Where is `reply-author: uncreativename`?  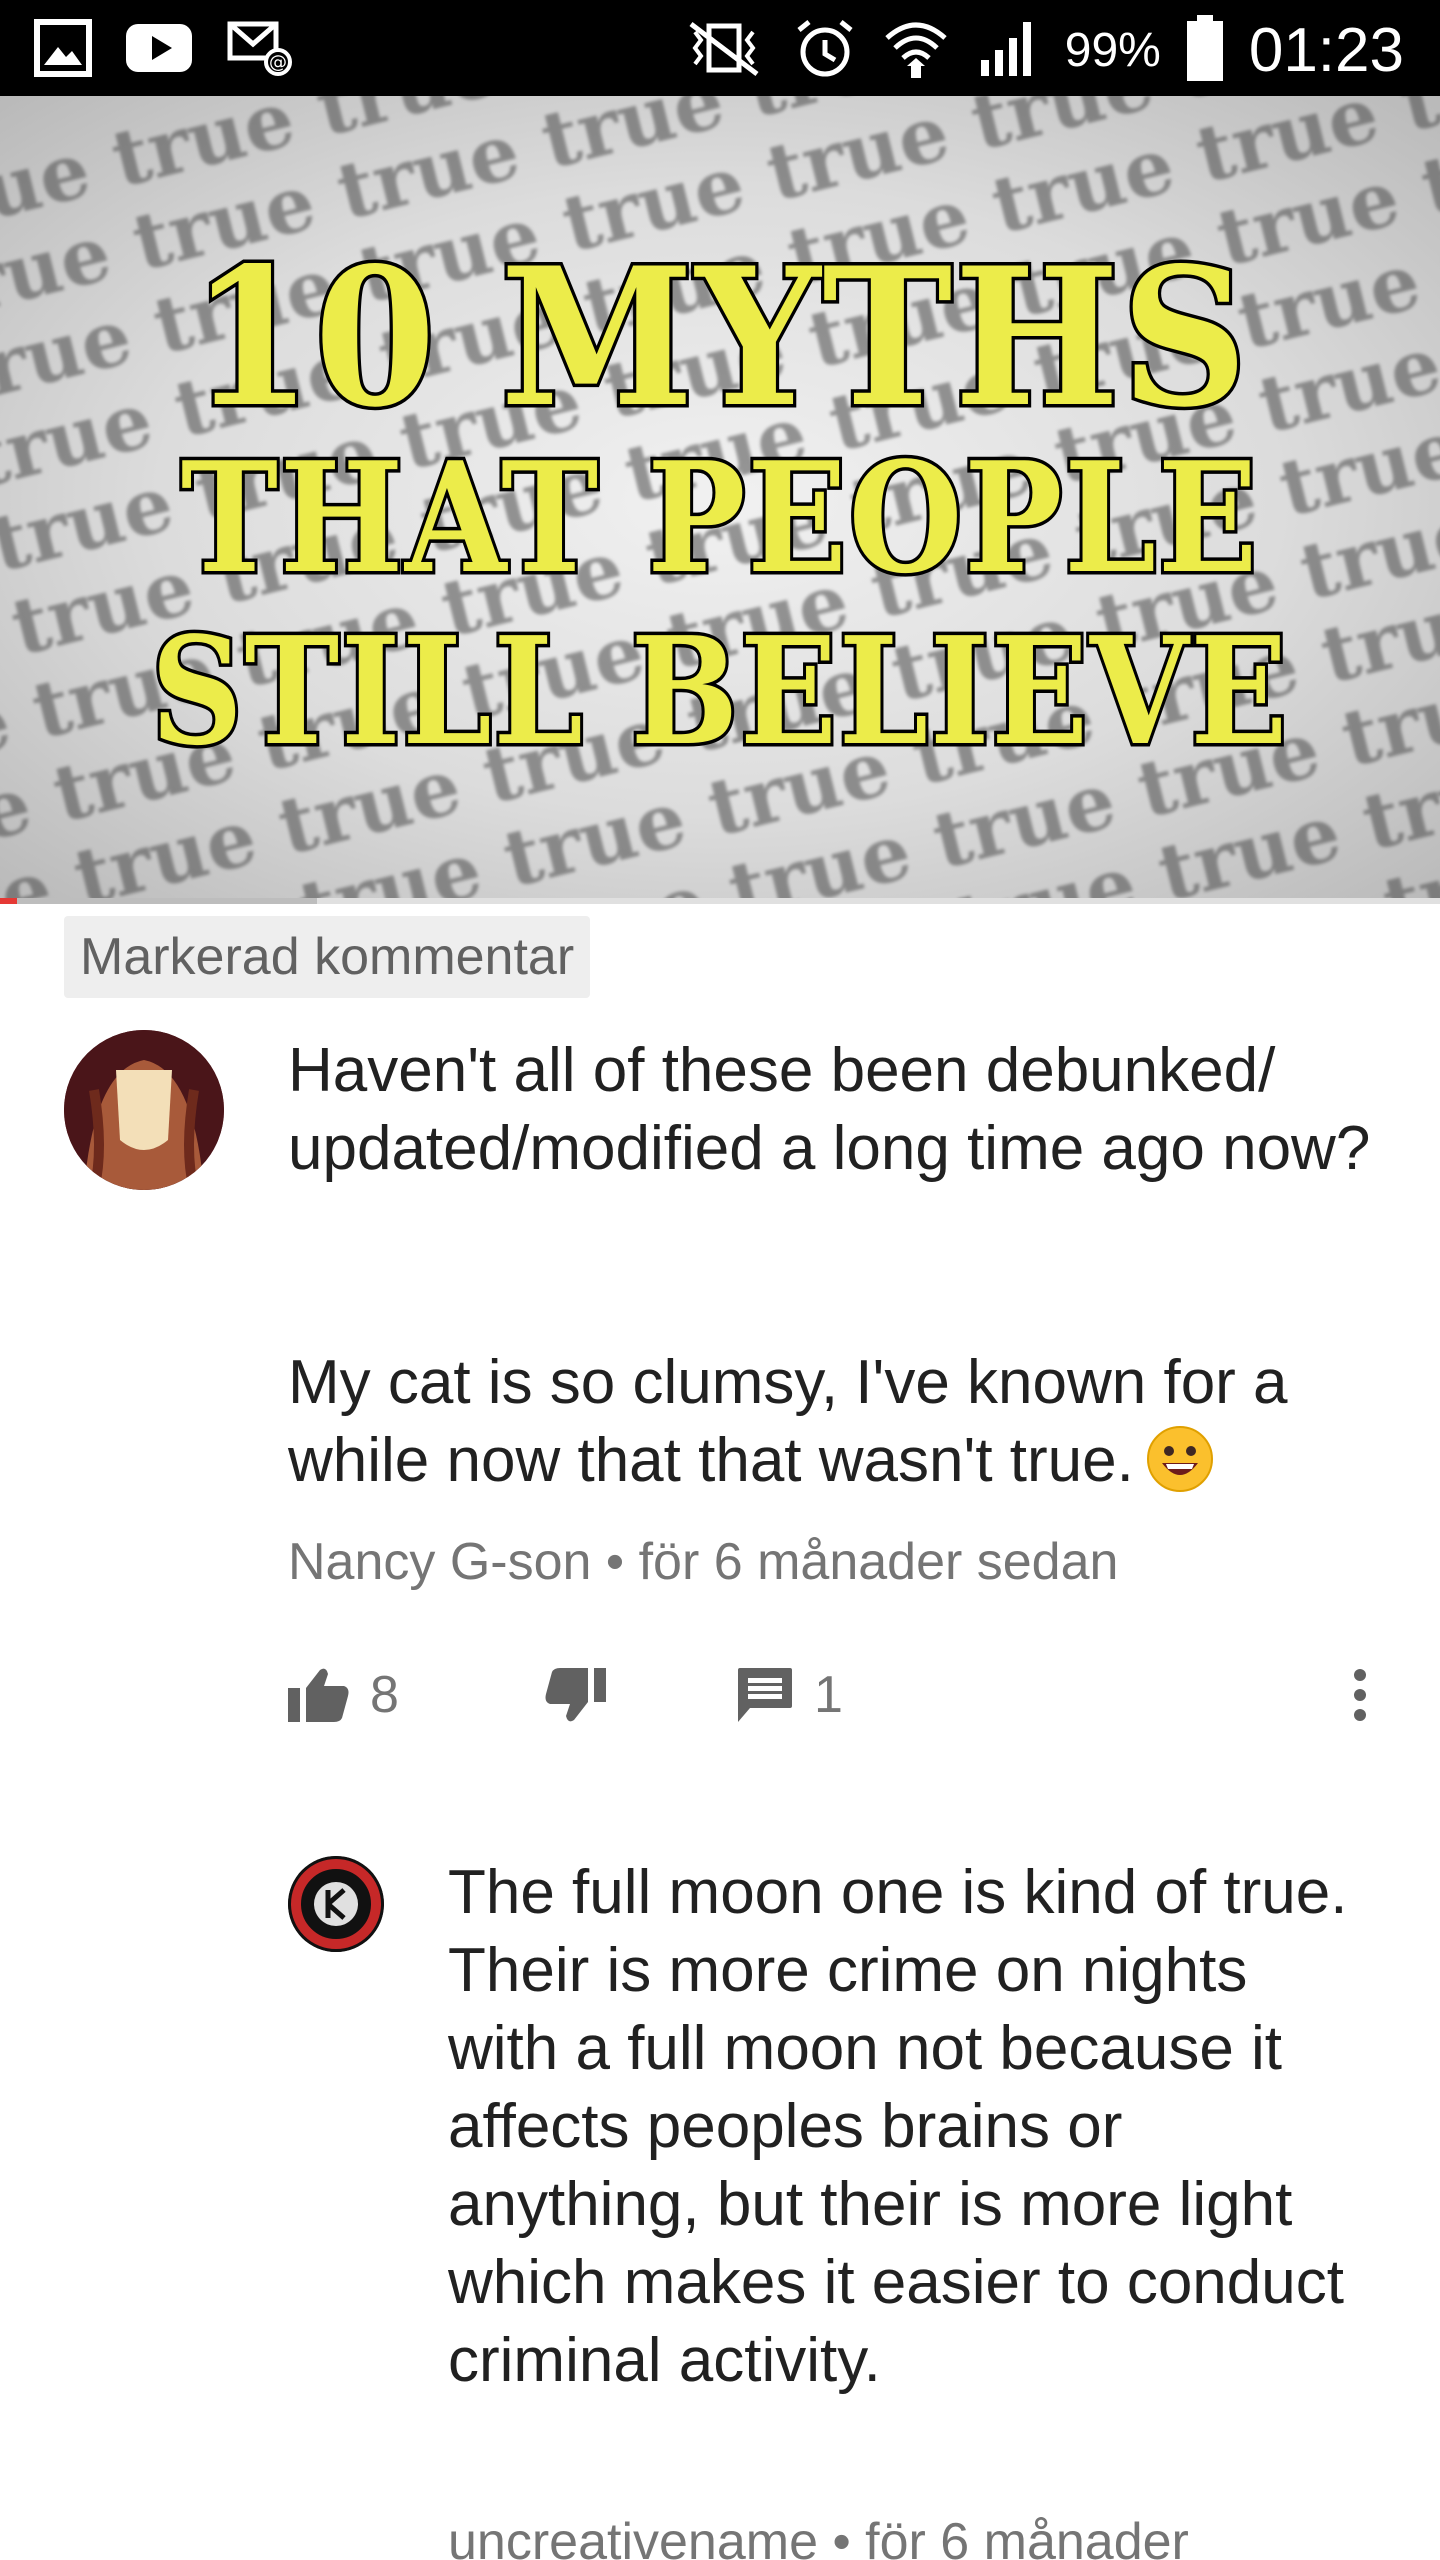 reply-author: uncreativename is located at coordinates (633, 2536).